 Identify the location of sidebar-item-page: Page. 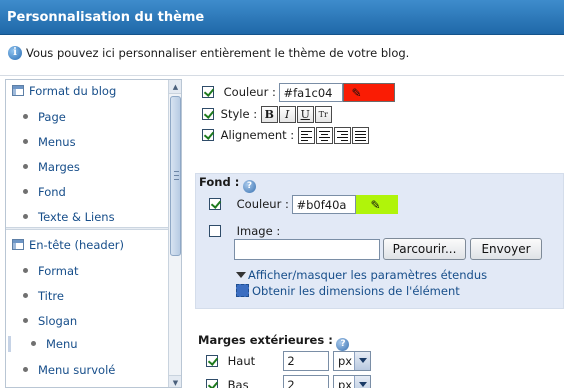
(44, 120).